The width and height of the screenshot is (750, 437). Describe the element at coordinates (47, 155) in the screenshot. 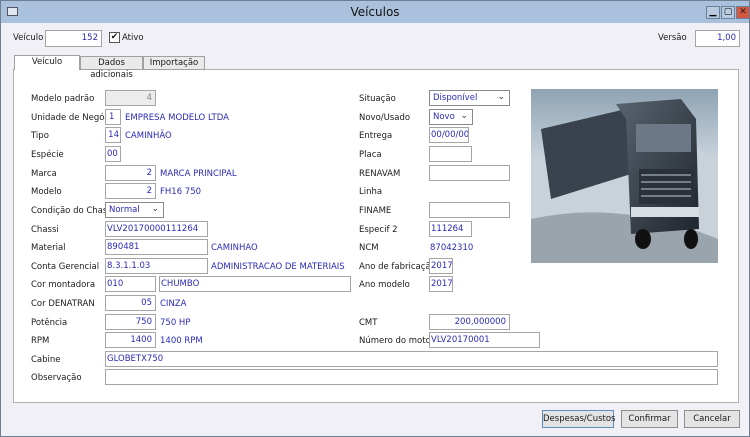

I see `especie-label: Espécie` at that location.